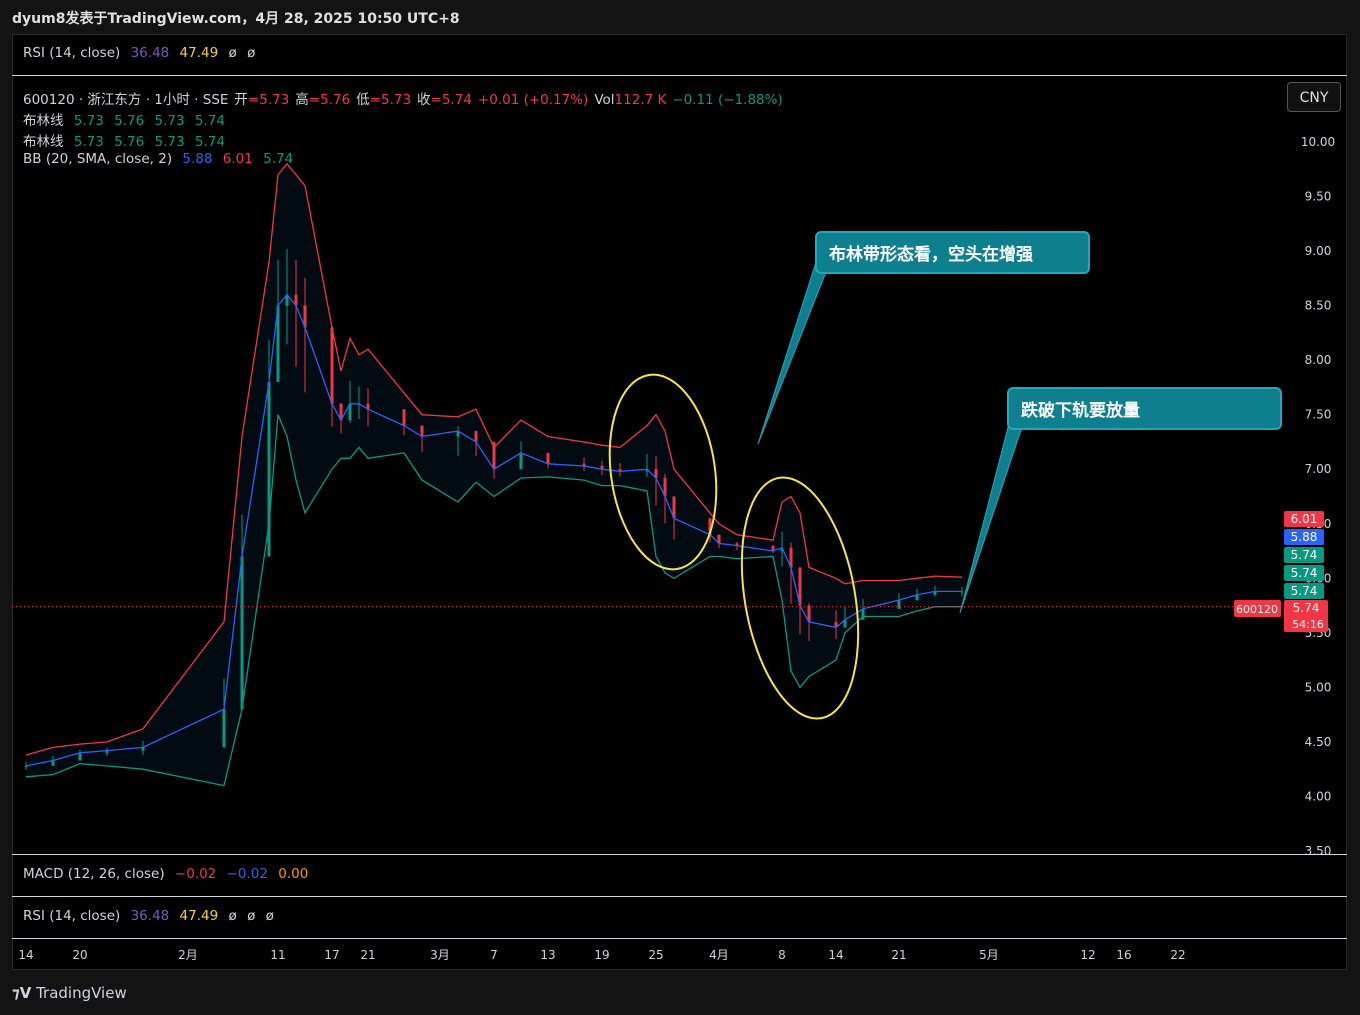  What do you see at coordinates (1318, 851) in the screenshot?
I see `y-tick-label: 3.50` at bounding box center [1318, 851].